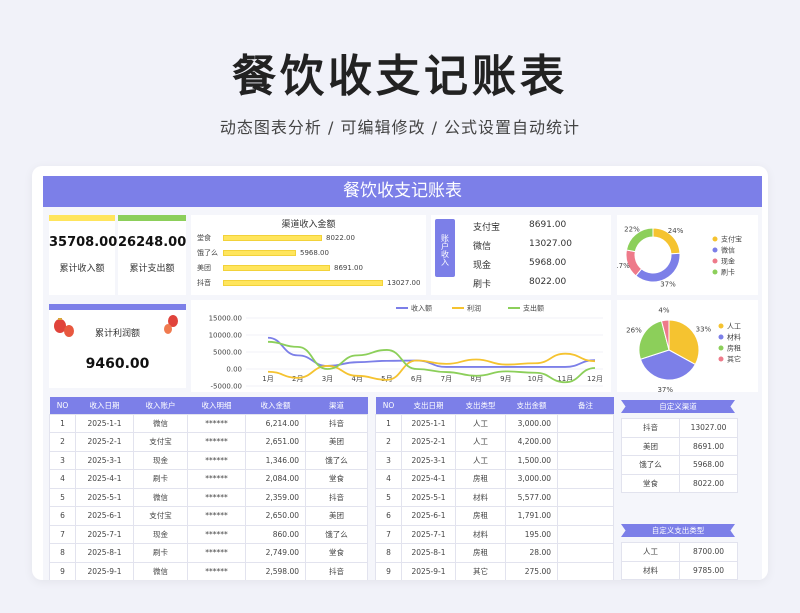  What do you see at coordinates (531, 497) in the screenshot?
I see `table-cell: 5,577.00` at bounding box center [531, 497].